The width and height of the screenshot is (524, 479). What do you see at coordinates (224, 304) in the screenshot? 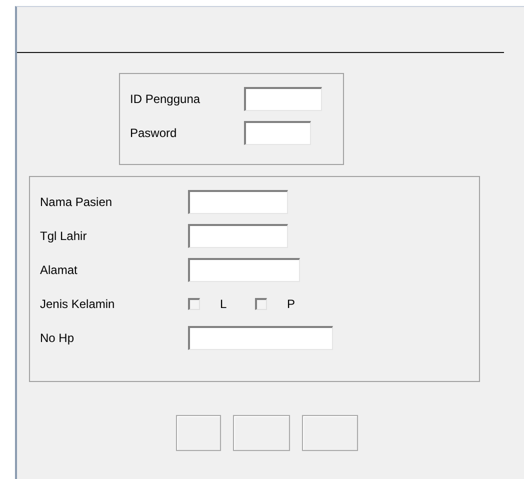
I see `checkbox-label: L` at bounding box center [224, 304].